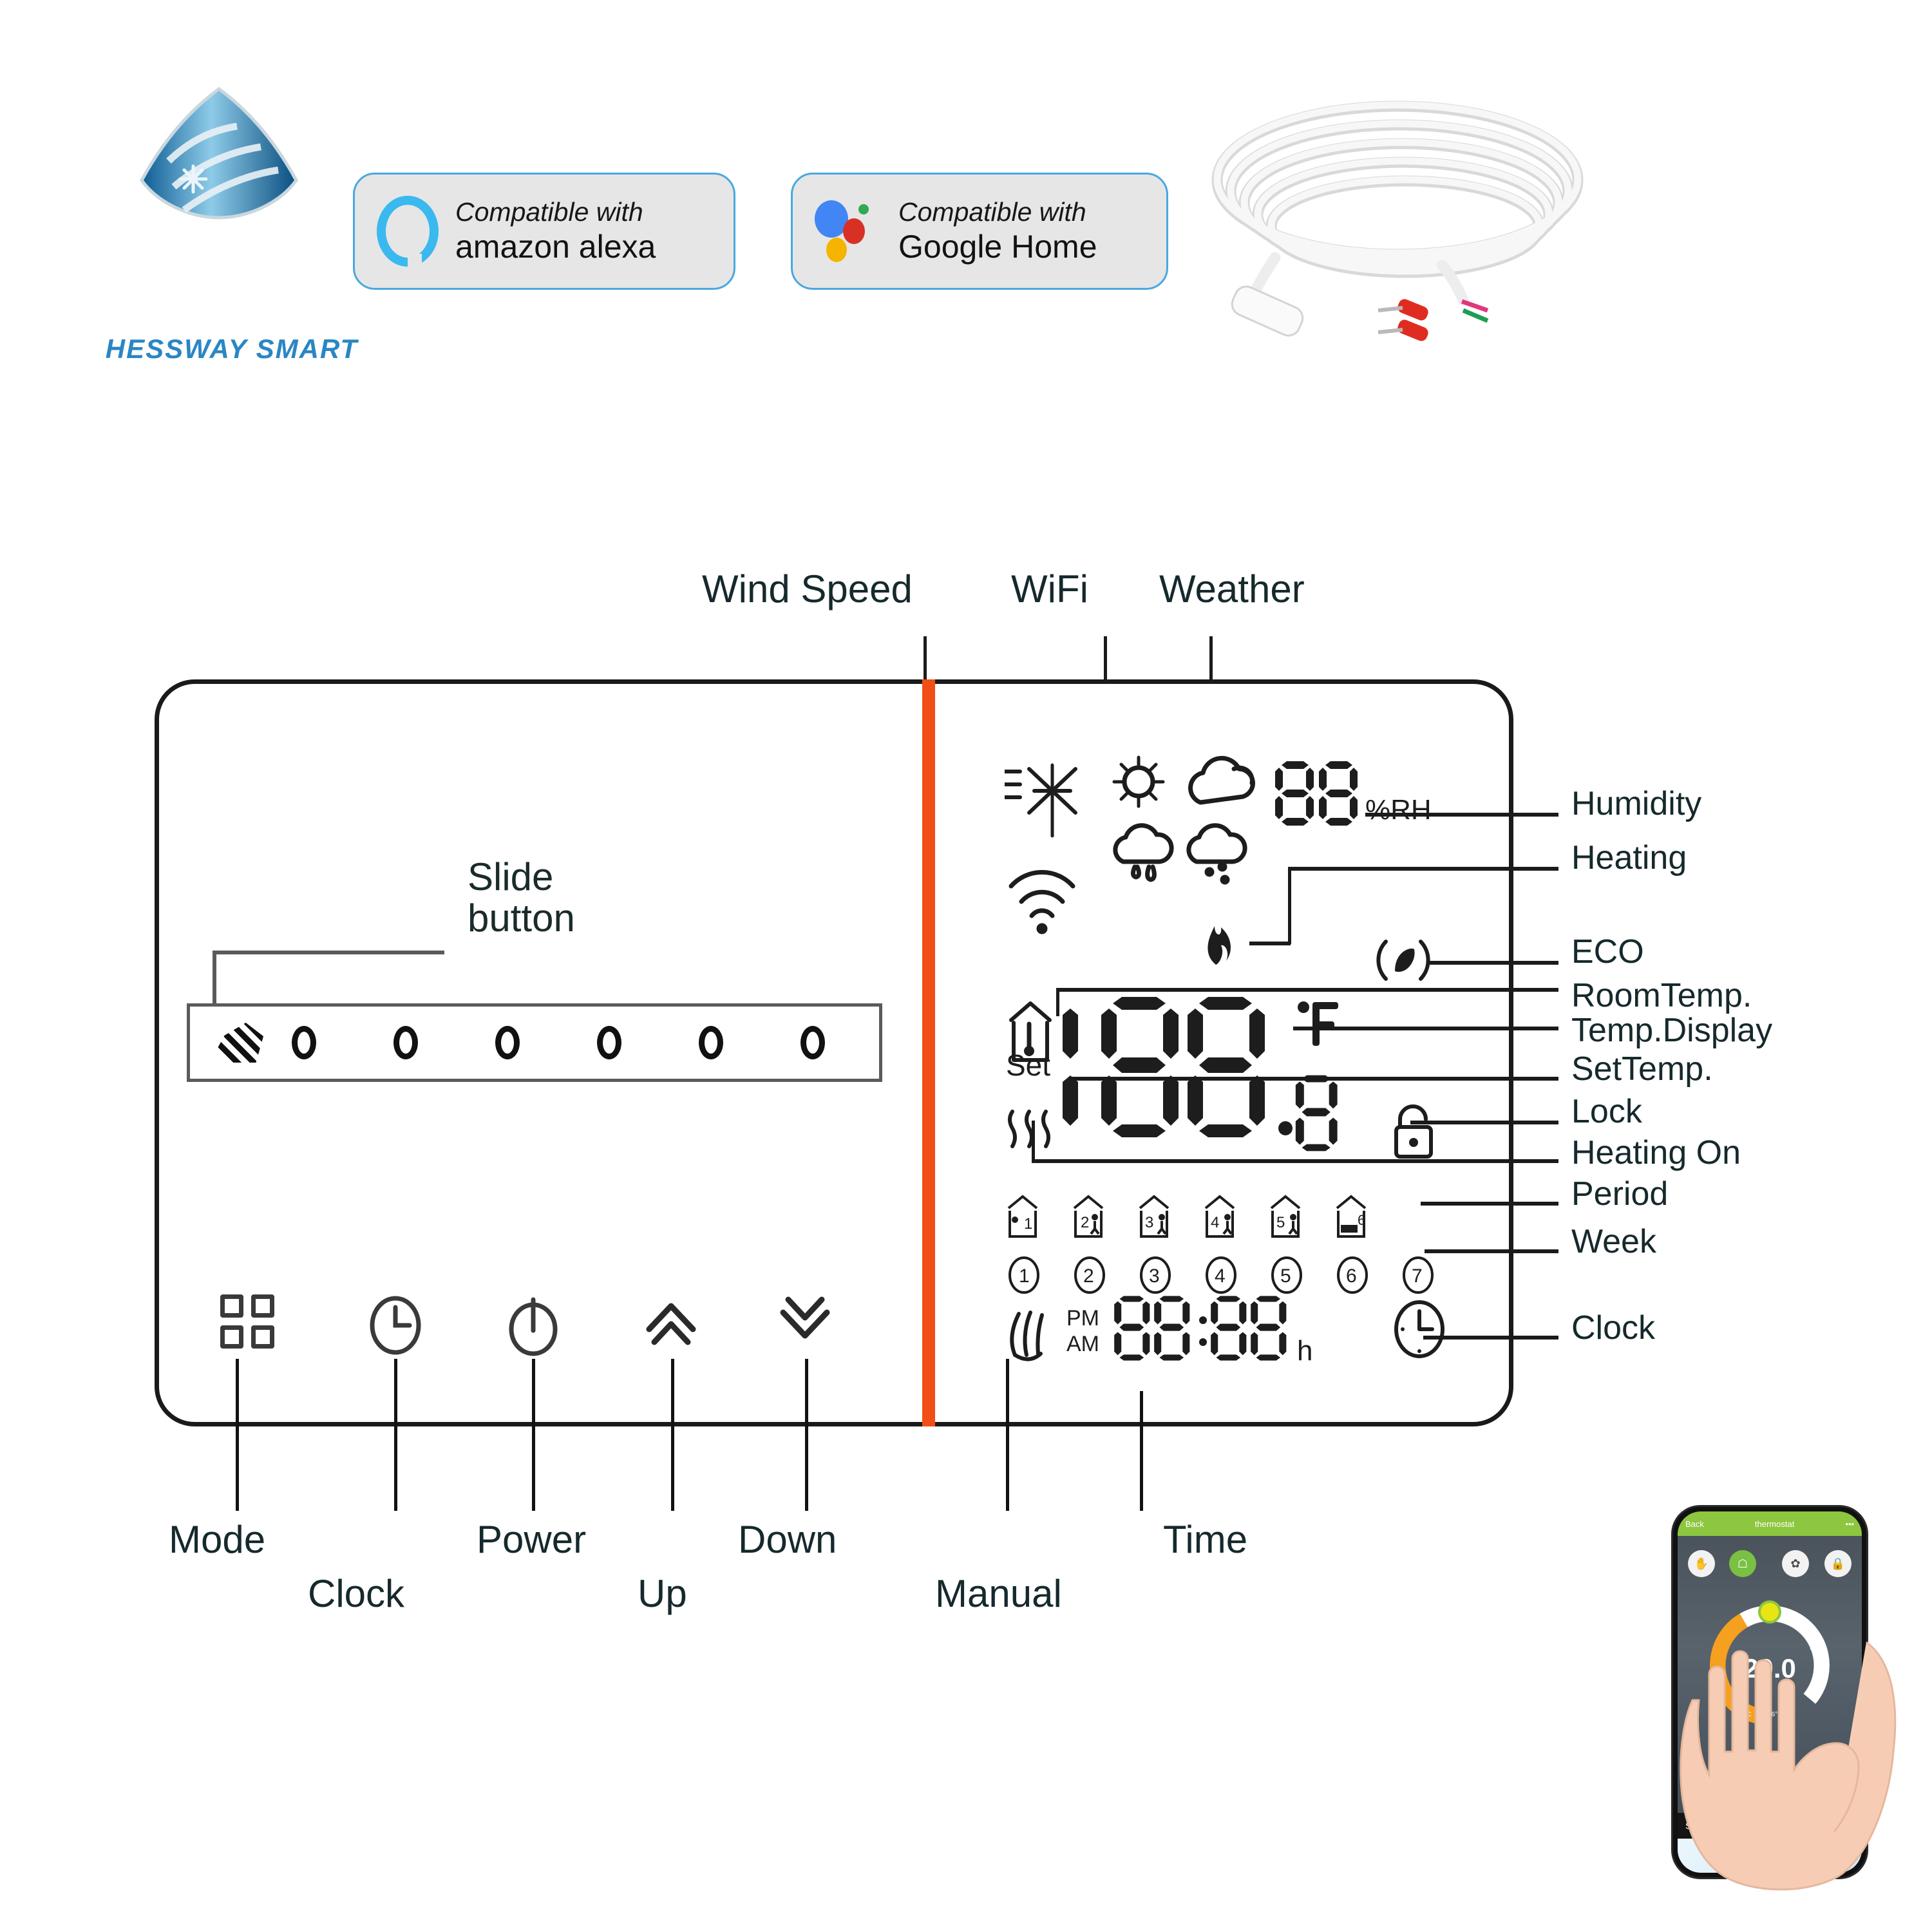 This screenshot has height=1932, width=1932. I want to click on alexa-badge-bottom-line: amazon alexa, so click(555, 247).